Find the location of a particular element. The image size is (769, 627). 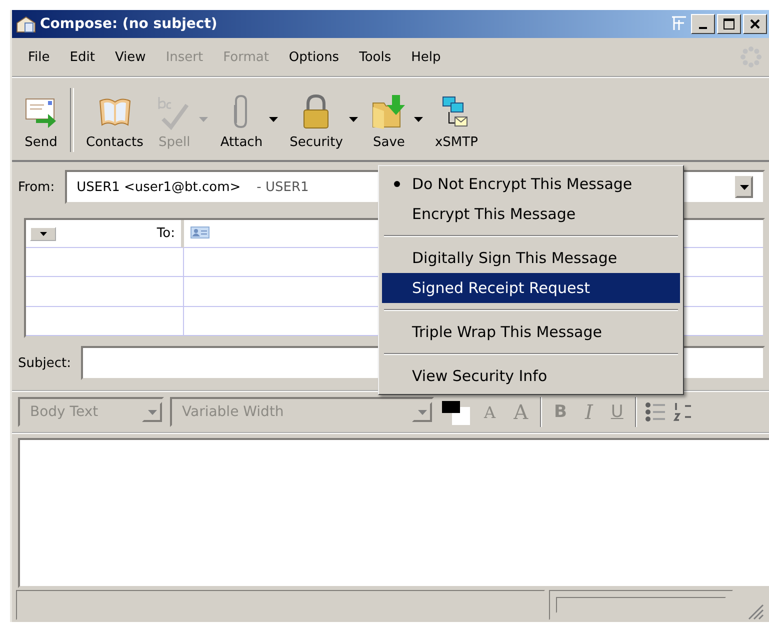

from-label: From: is located at coordinates (36, 187).